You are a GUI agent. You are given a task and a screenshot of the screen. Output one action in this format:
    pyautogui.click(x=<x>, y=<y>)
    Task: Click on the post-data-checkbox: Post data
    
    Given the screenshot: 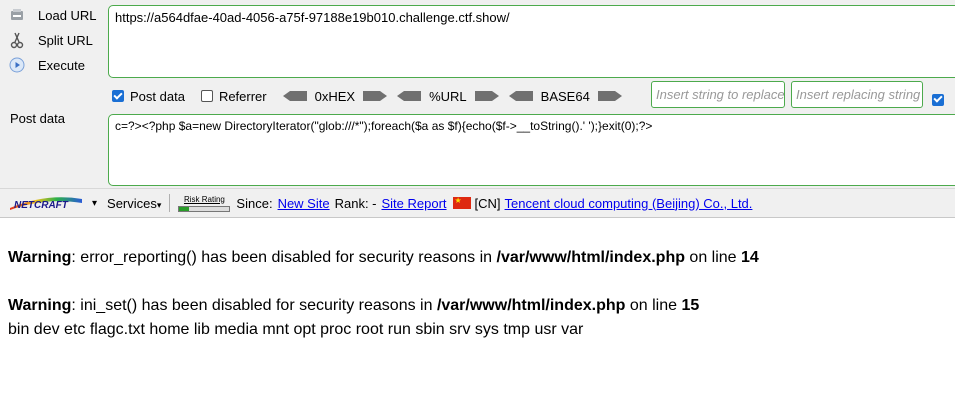 What is the action you would take?
    pyautogui.click(x=148, y=96)
    